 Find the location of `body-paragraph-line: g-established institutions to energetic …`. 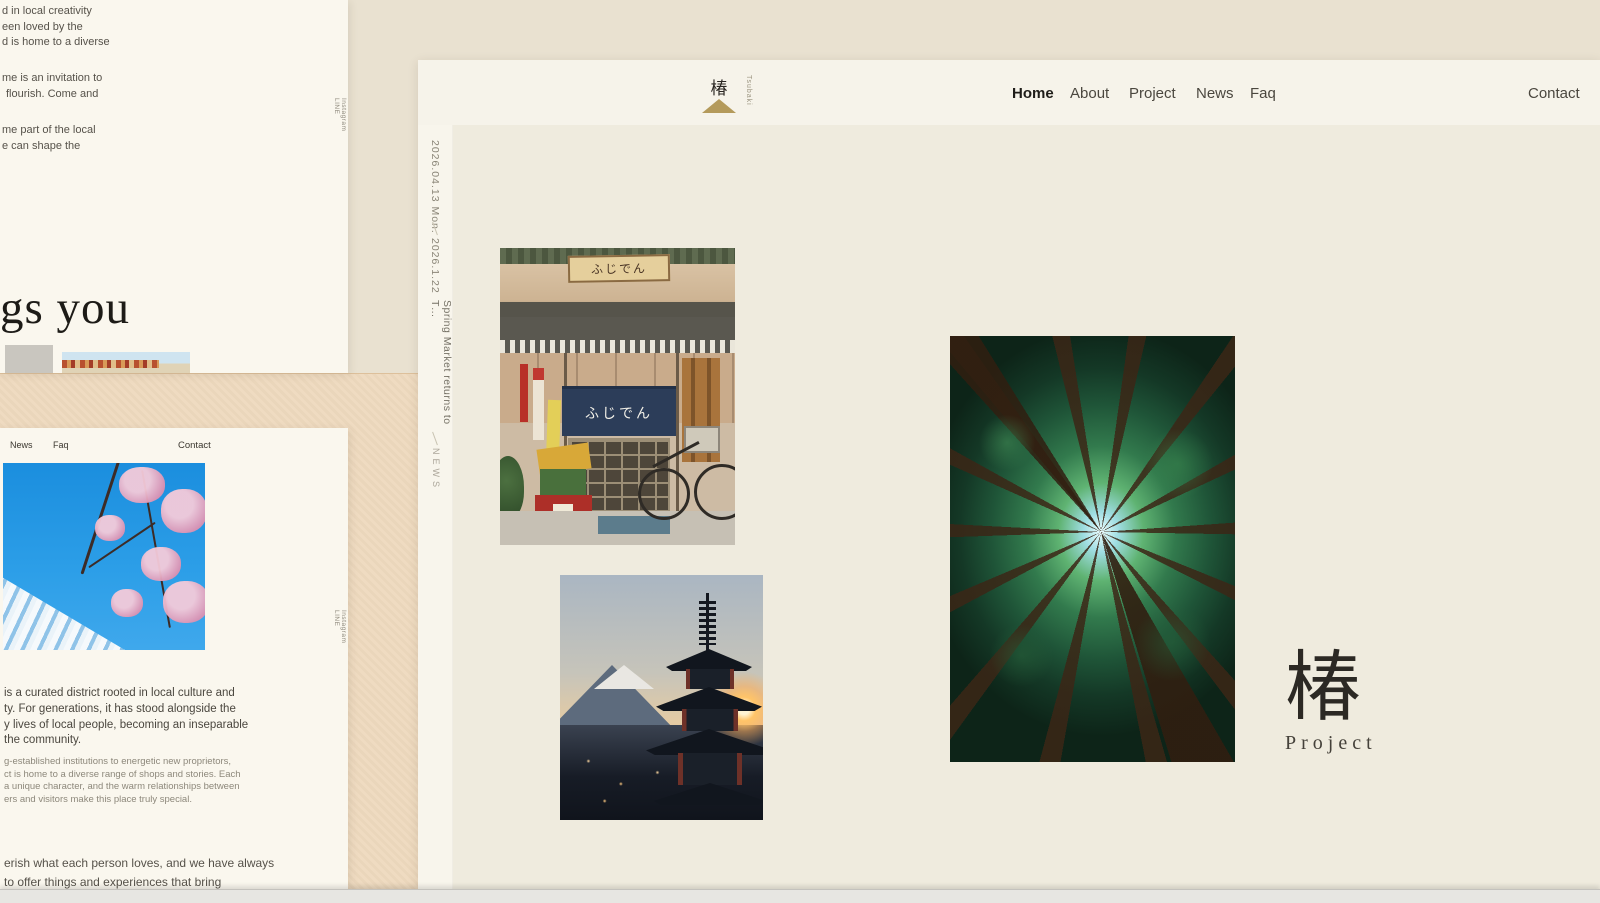

body-paragraph-line: g-established institutions to energetic … is located at coordinates (118, 761).